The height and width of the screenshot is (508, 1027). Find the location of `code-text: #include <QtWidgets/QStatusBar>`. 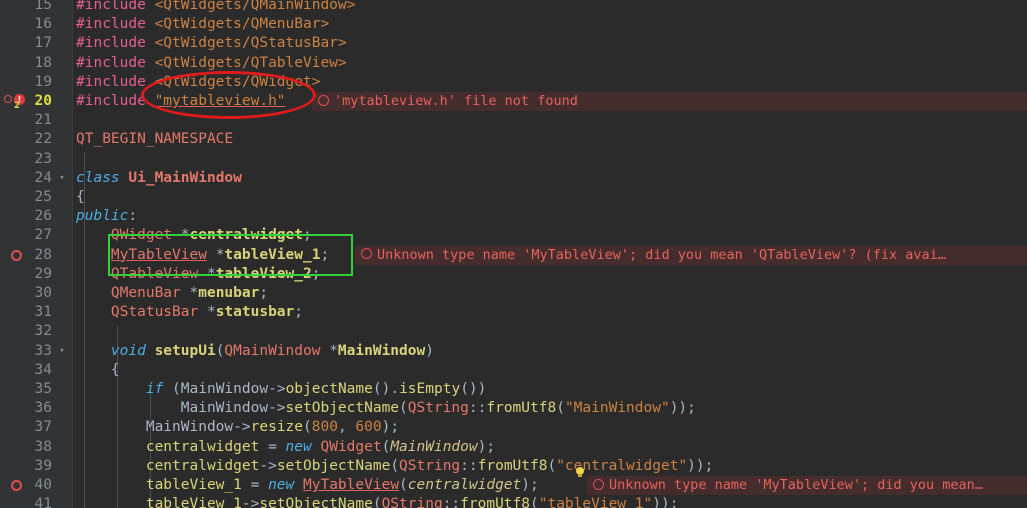

code-text: #include <QtWidgets/QStatusBar> is located at coordinates (211, 43).